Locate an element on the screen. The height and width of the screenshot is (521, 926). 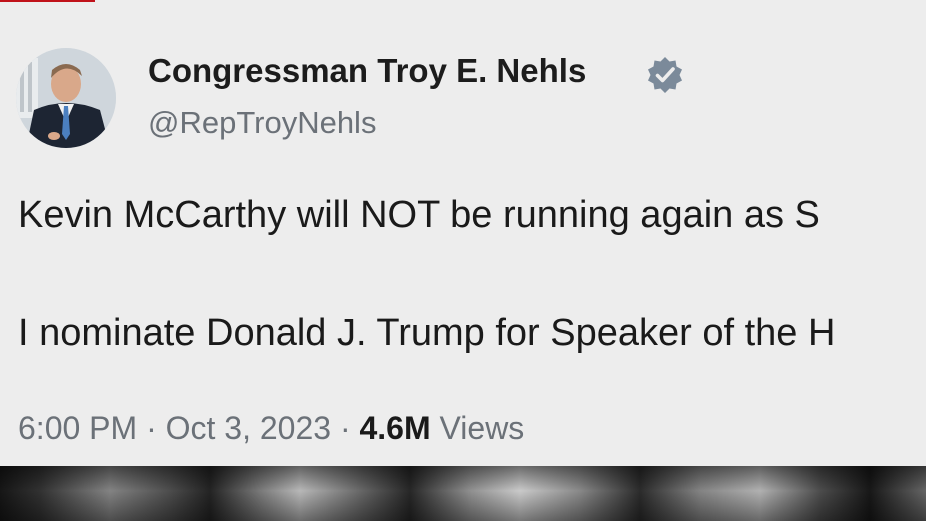
verified-badge-icon is located at coordinates (665, 75).